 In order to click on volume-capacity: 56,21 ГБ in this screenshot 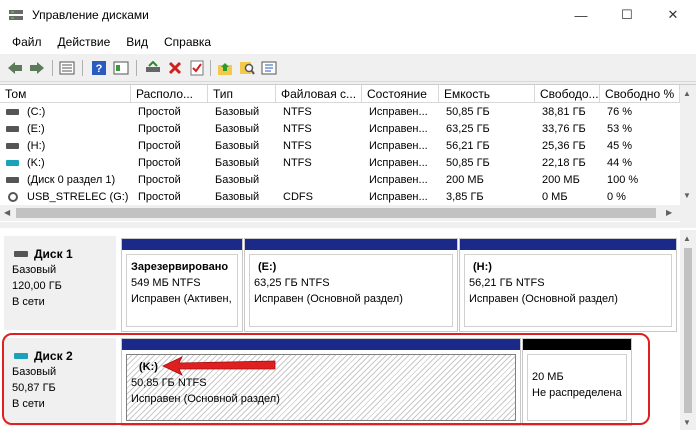, I will do `click(468, 146)`.